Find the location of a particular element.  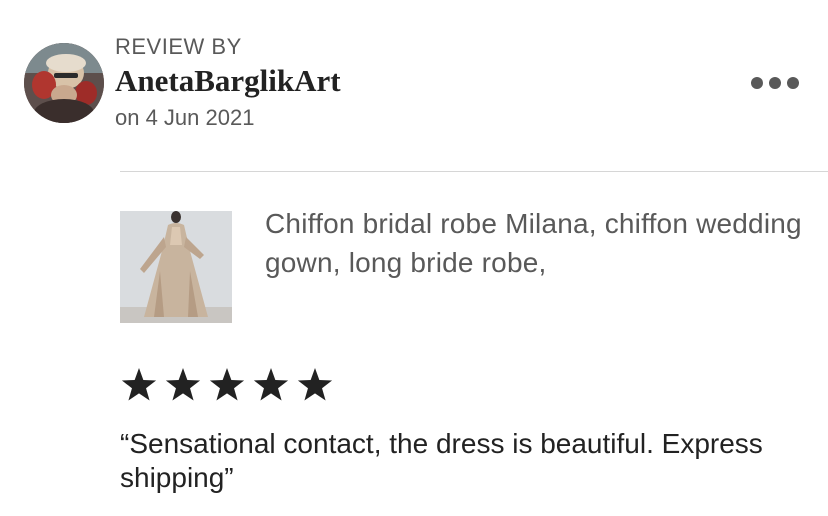

star-rating is located at coordinates (227, 385).